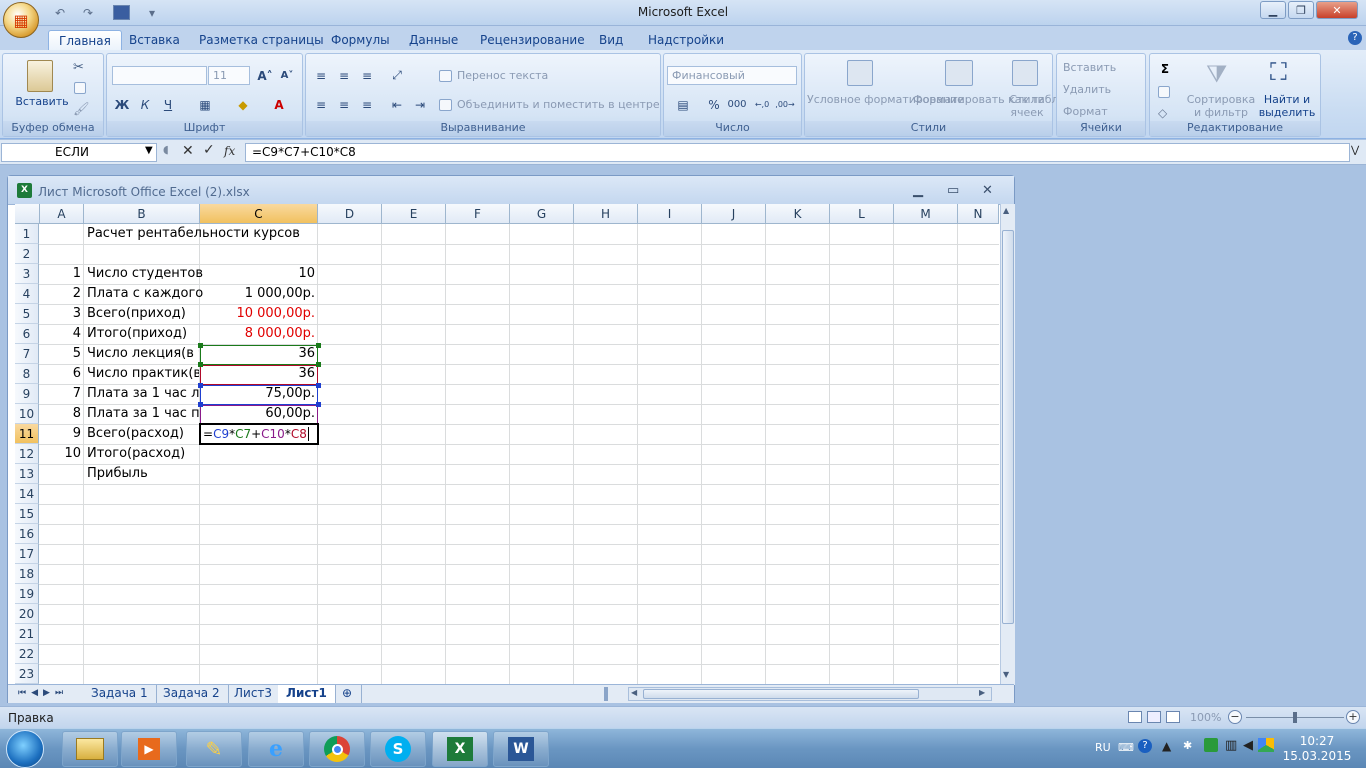 The height and width of the screenshot is (768, 1366). What do you see at coordinates (27, 594) in the screenshot?
I see `row-header: 19` at bounding box center [27, 594].